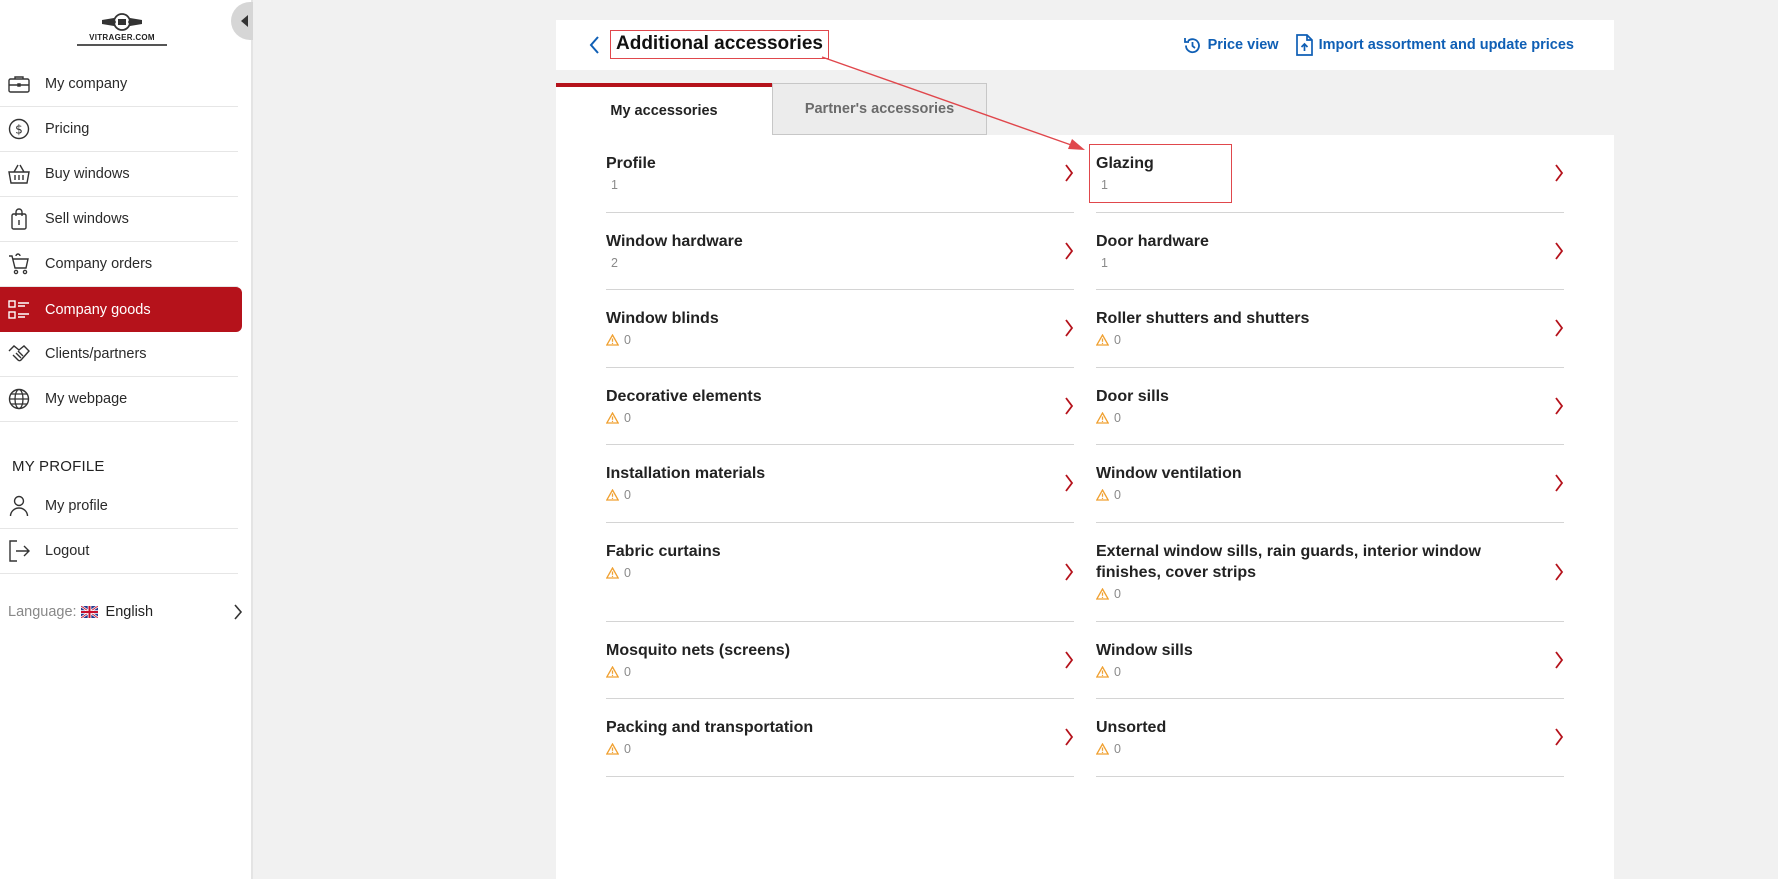  What do you see at coordinates (19, 310) in the screenshot?
I see `list-grid-icon` at bounding box center [19, 310].